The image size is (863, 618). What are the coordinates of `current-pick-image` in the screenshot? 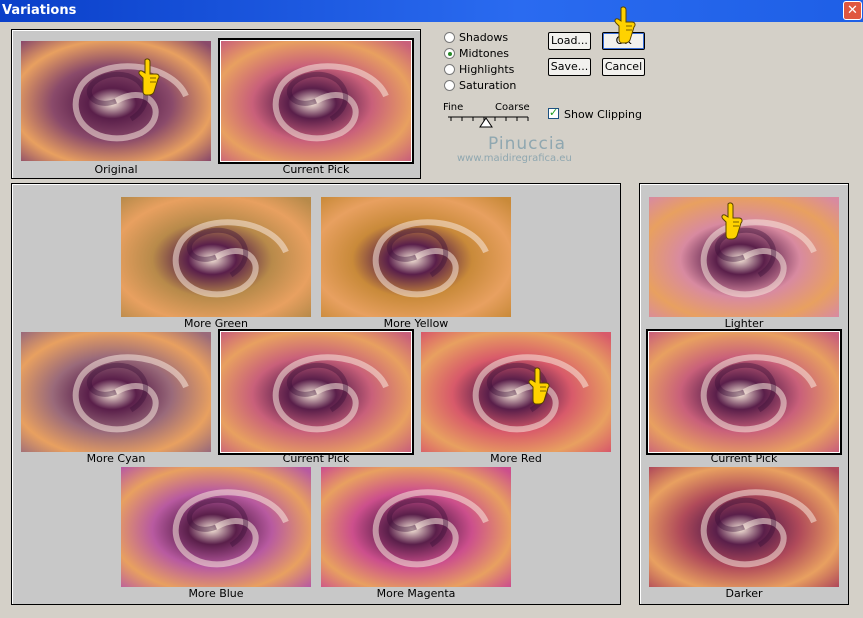 It's located at (316, 101).